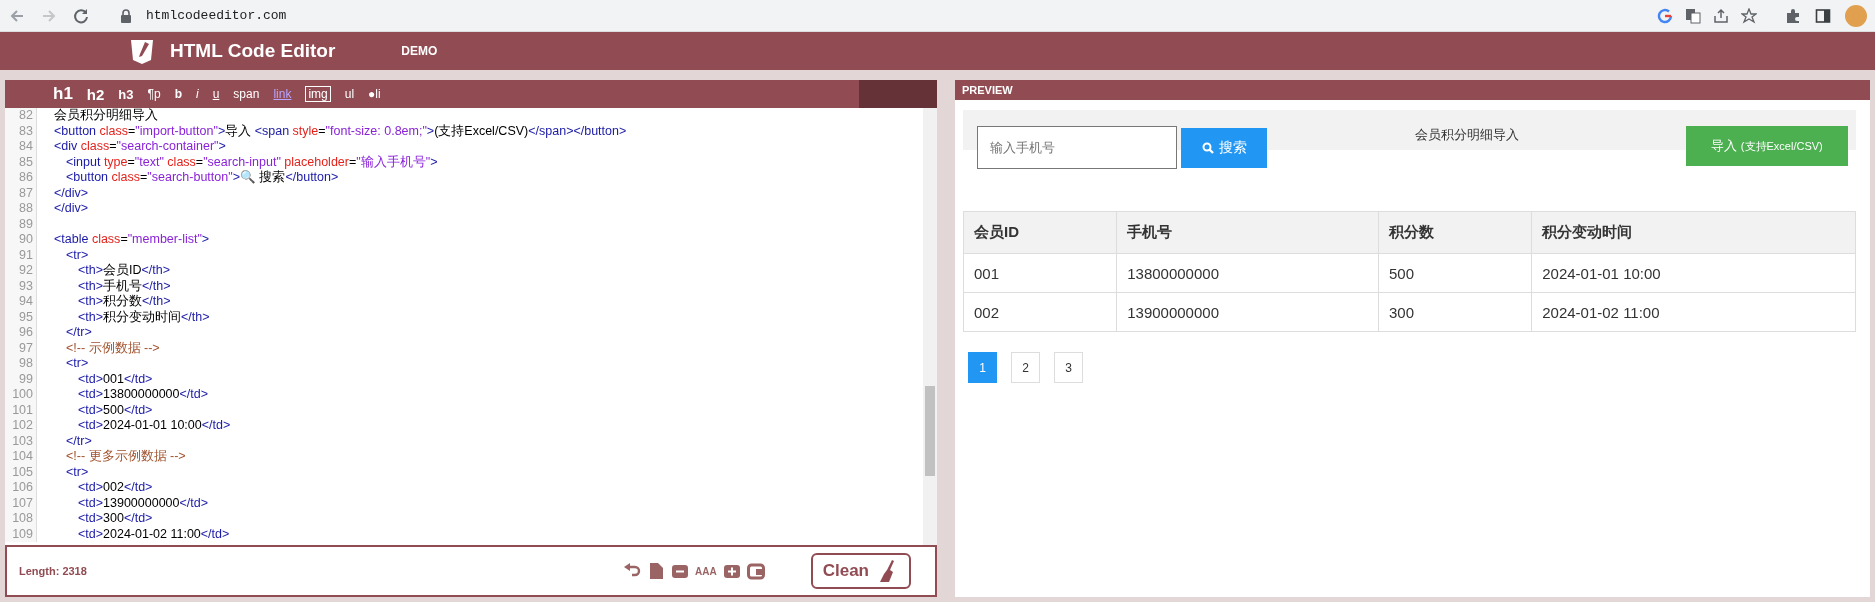 This screenshot has width=1875, height=602. What do you see at coordinates (115, 488) in the screenshot?
I see `code-line: <td>002</td>` at bounding box center [115, 488].